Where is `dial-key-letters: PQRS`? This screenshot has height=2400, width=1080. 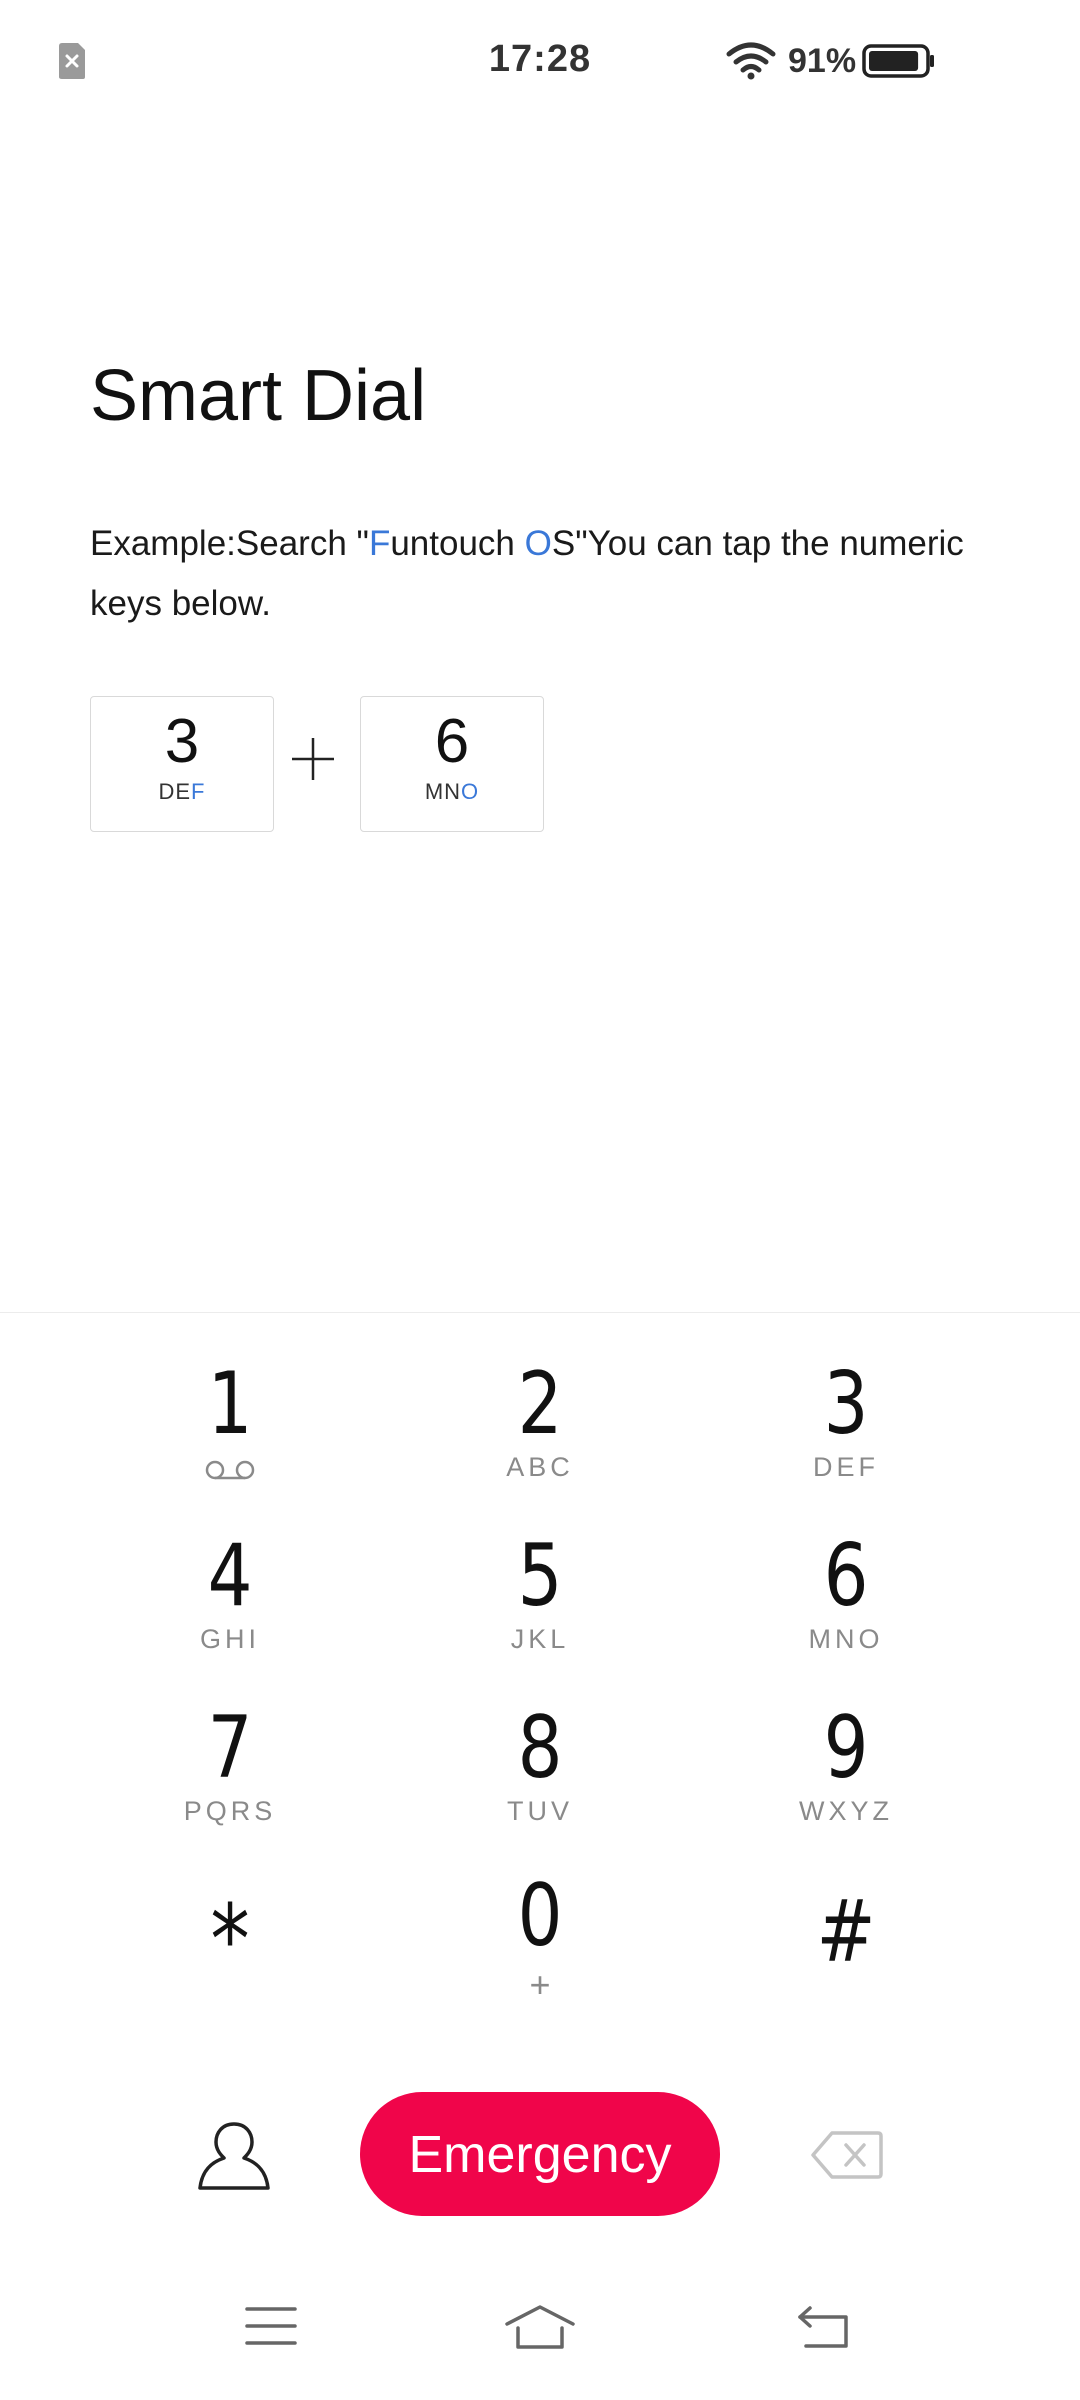 dial-key-letters: PQRS is located at coordinates (230, 1811).